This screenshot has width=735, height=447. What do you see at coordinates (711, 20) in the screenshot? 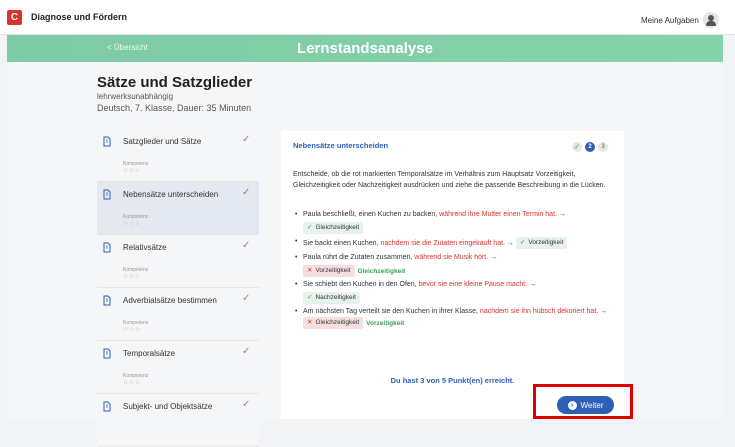
I see `user-icon` at bounding box center [711, 20].